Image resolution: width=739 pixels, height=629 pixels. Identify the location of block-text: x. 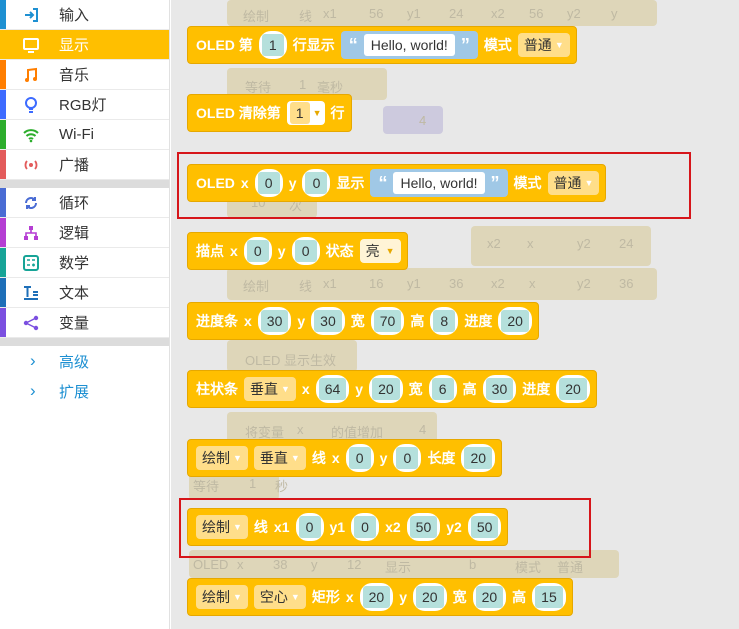
(234, 251).